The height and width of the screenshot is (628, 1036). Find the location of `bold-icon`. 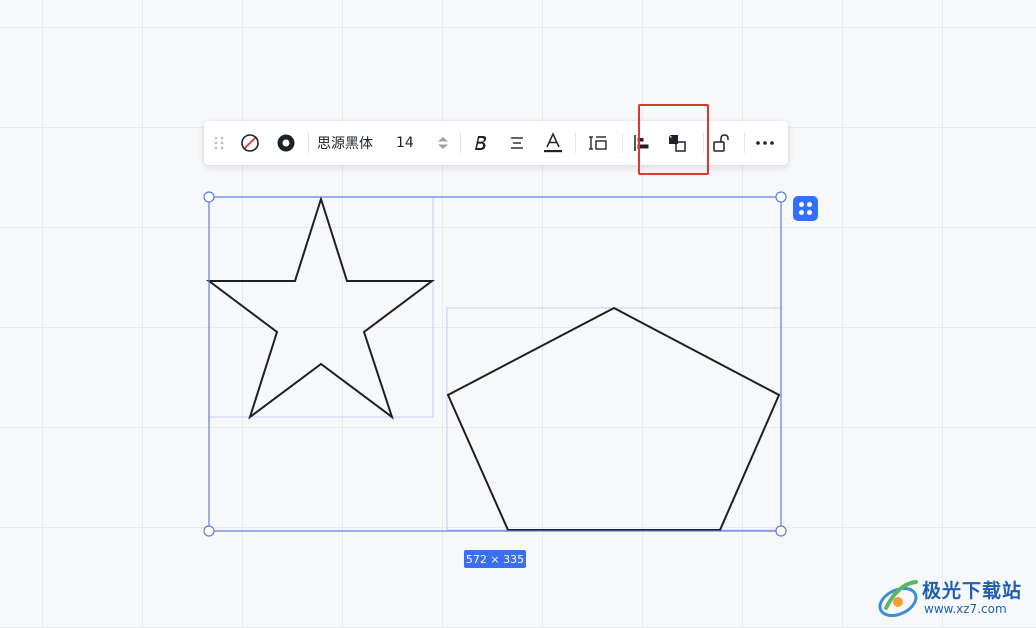

bold-icon is located at coordinates (481, 143).